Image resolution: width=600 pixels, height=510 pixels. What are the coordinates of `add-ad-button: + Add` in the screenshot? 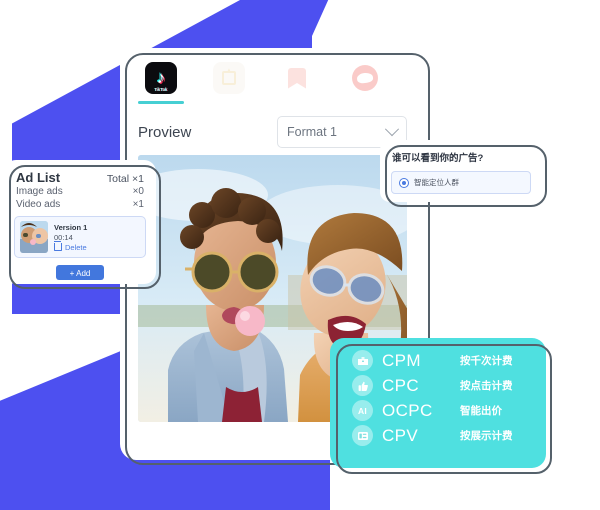 It's located at (80, 272).